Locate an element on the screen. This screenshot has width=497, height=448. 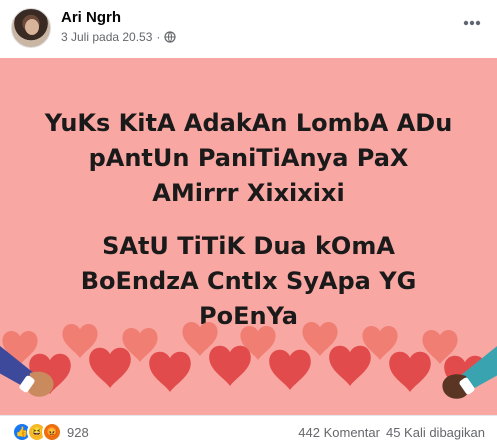
engagement-stats: 442 Komentar 45 Kali dibagikan is located at coordinates (391, 432).